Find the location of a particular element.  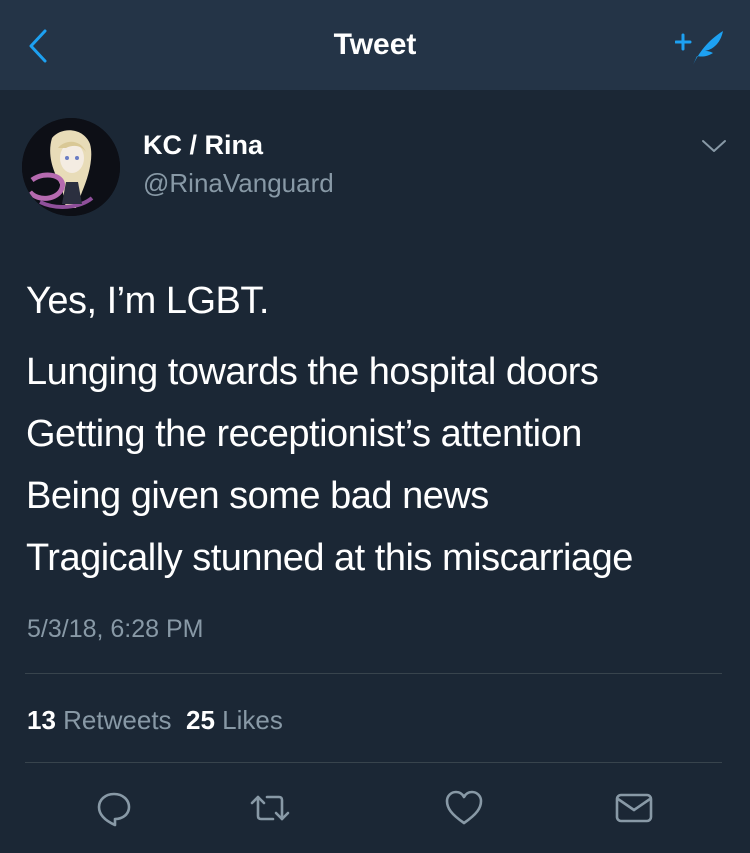

envelope-icon is located at coordinates (634, 808).